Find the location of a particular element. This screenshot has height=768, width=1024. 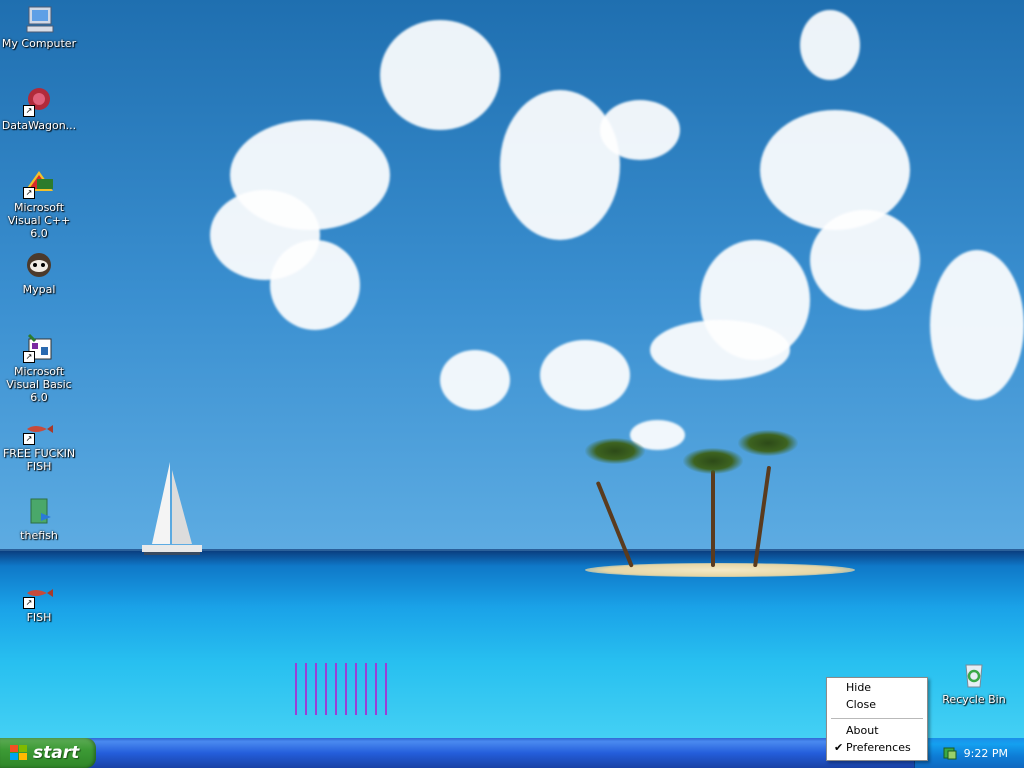

purple-stripes is located at coordinates (341, 689).